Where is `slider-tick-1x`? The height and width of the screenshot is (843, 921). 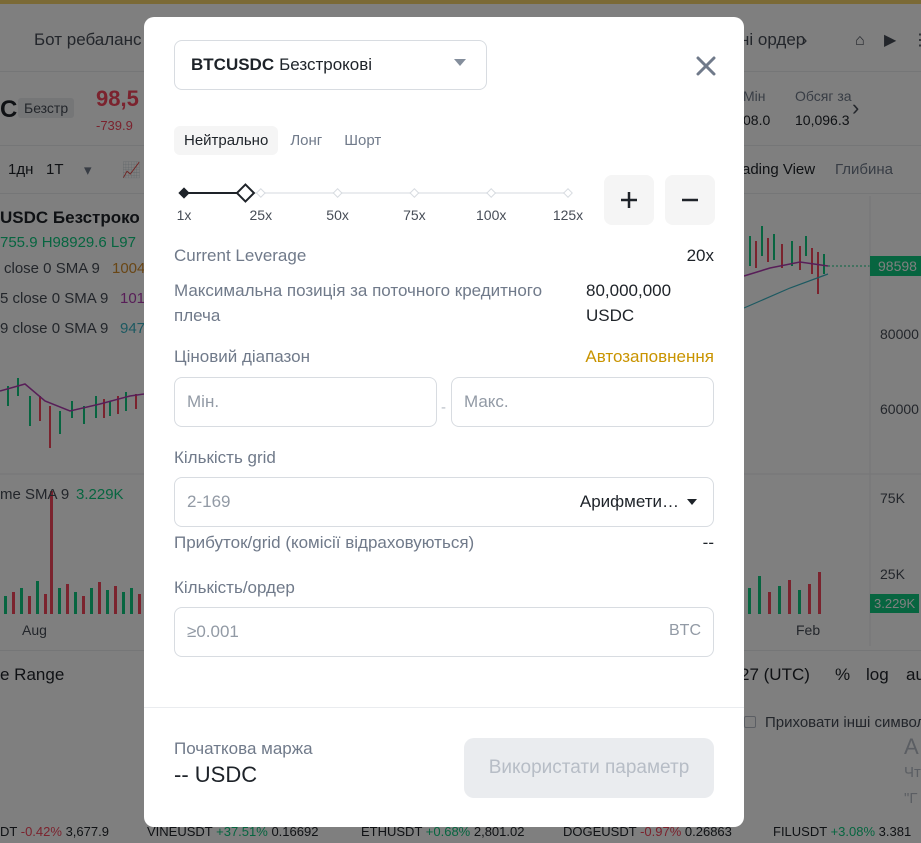 slider-tick-1x is located at coordinates (184, 193).